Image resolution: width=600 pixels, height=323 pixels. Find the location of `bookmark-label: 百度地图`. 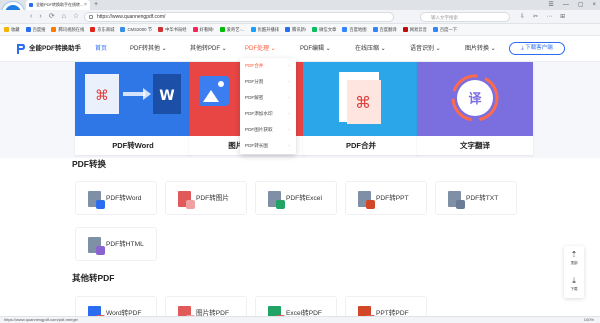

bookmark-label: 百度地图 is located at coordinates (358, 29).